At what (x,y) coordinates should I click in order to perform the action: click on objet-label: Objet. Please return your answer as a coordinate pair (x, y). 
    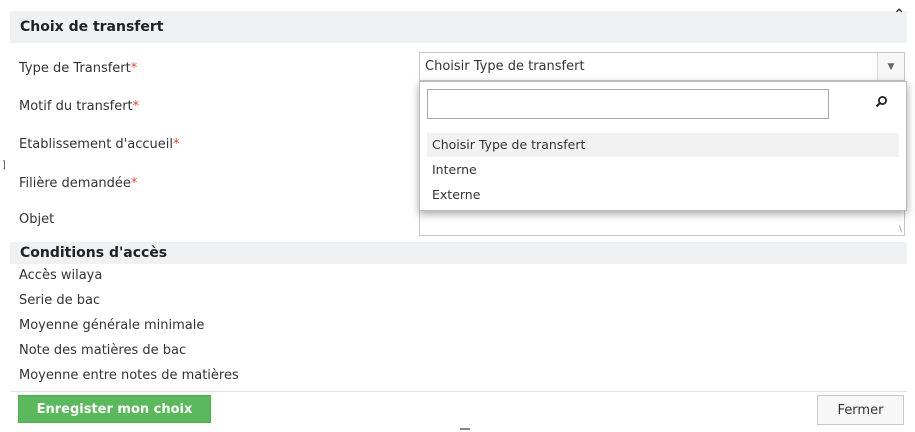
    Looking at the image, I should click on (37, 219).